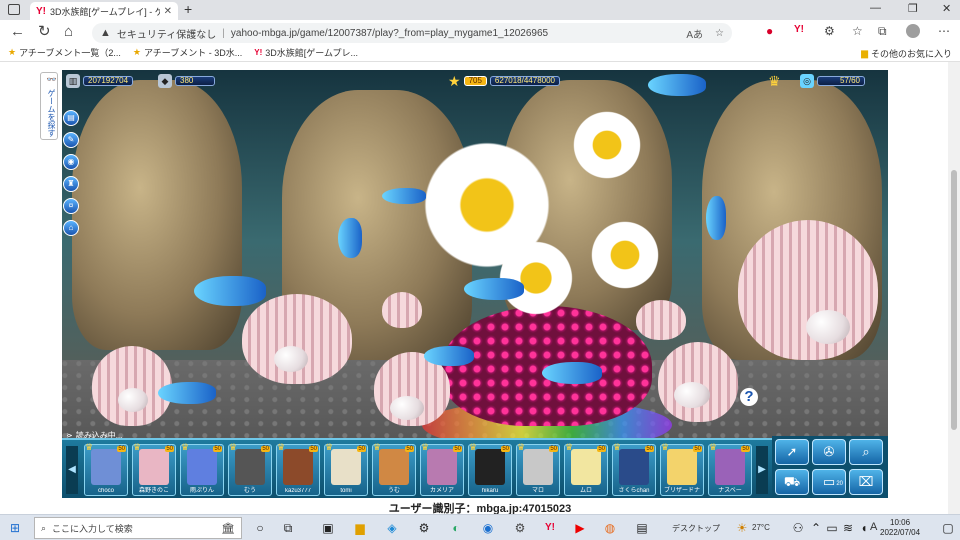 Image resolution: width=960 pixels, height=540 pixels. I want to click on friends-prev-arrow-icon: ◀, so click(72, 470).